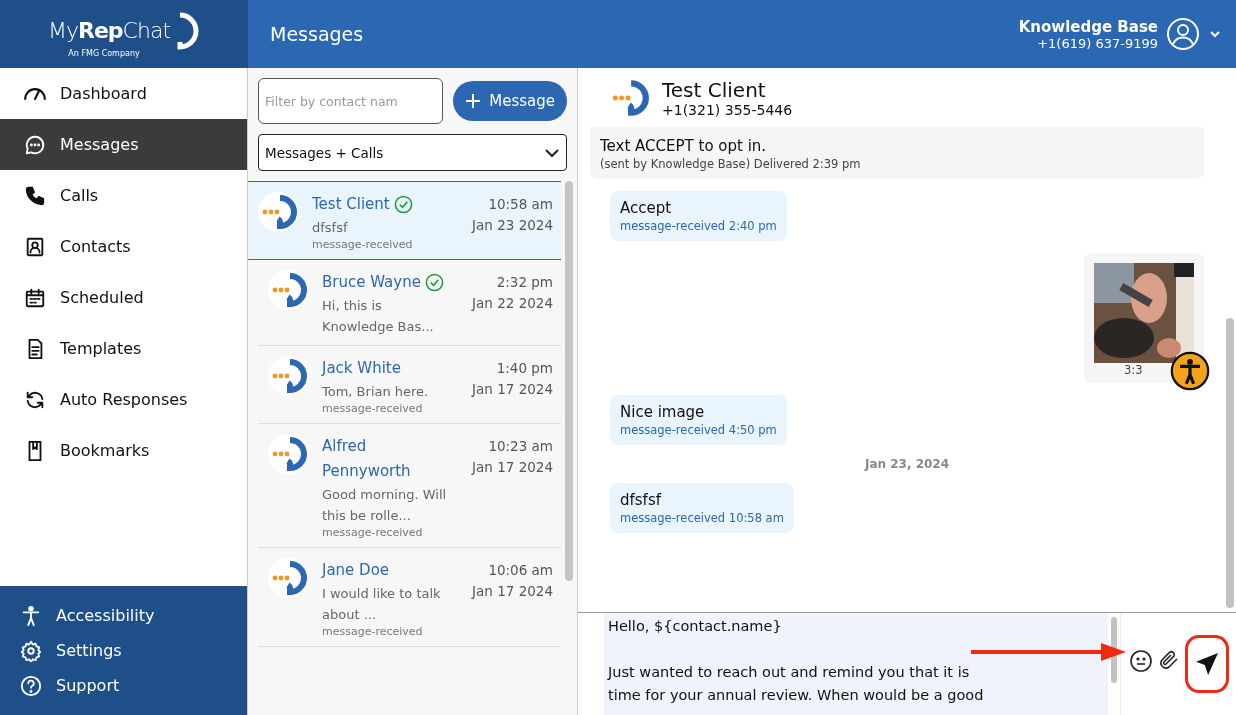 The height and width of the screenshot is (715, 1236). I want to click on message-meta: message-received 2:40 pm, so click(698, 226).